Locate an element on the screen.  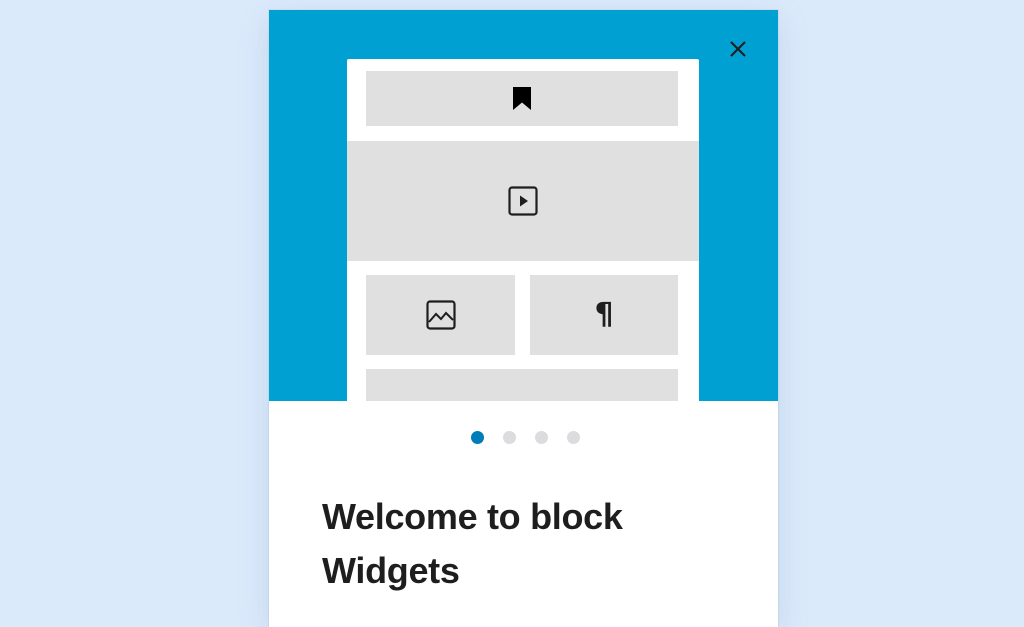
top-block is located at coordinates (522, 98).